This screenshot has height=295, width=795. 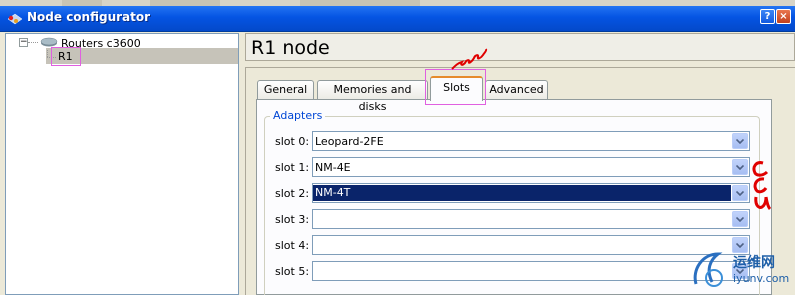 I want to click on app-icon, so click(x=15, y=19).